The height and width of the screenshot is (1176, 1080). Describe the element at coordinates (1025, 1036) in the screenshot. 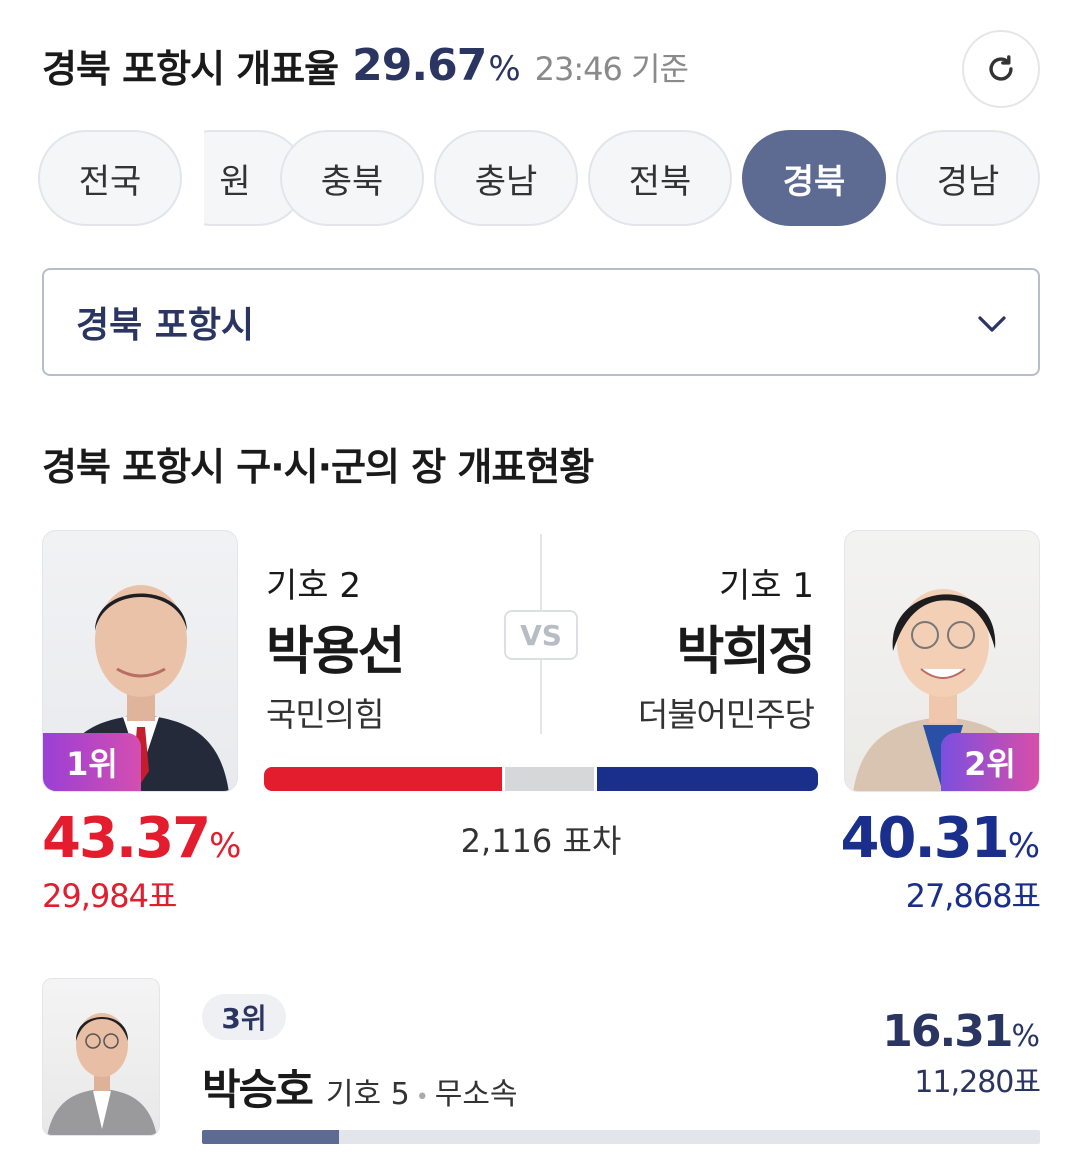

I see `percent-unit-third: %` at that location.